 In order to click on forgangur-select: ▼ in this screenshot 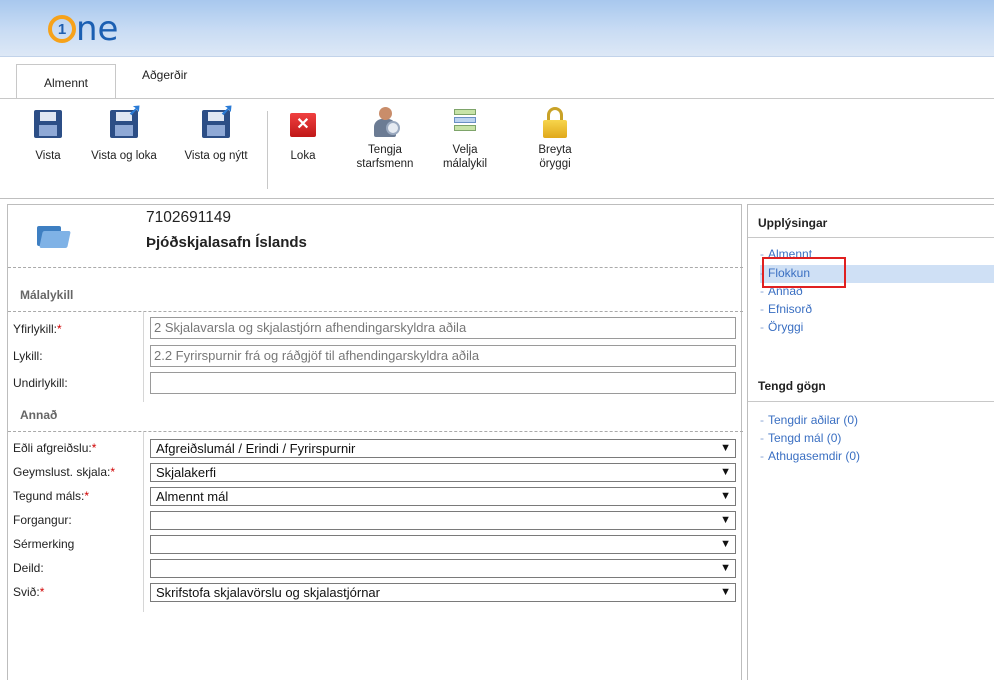, I will do `click(443, 520)`.